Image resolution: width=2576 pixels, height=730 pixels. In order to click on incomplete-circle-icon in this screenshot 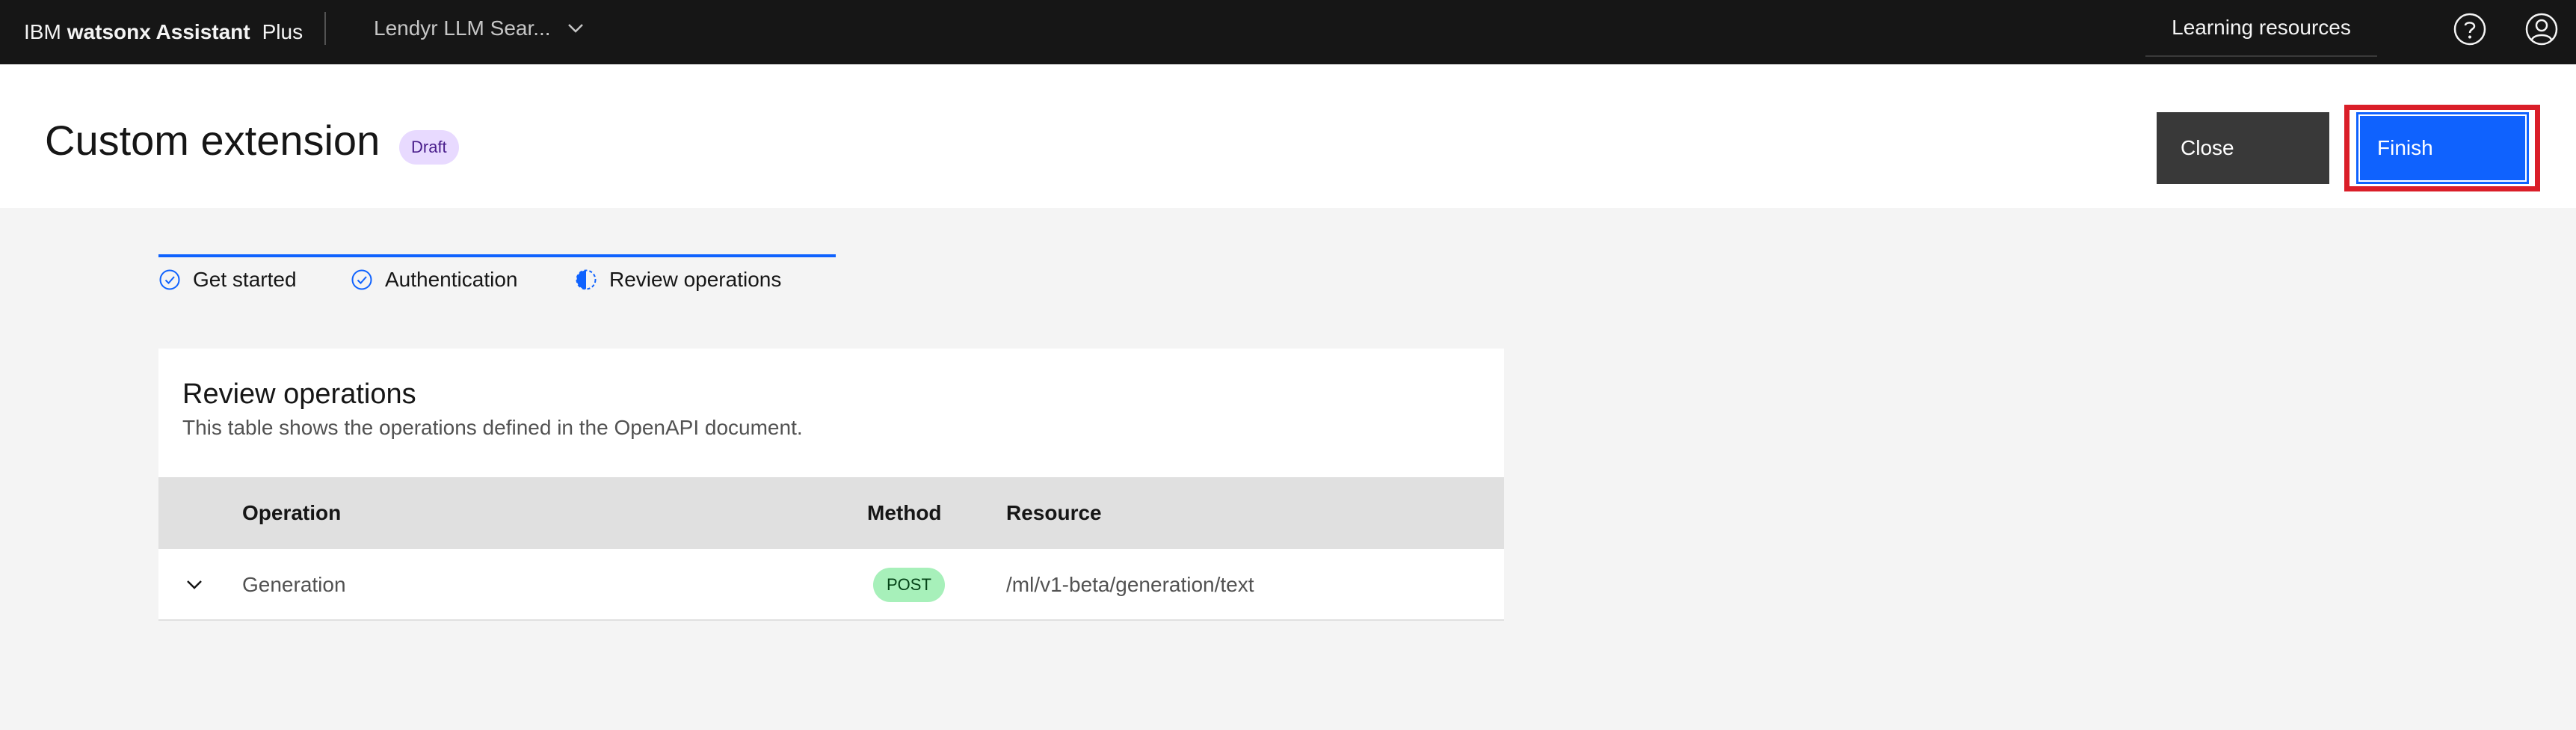, I will do `click(586, 279)`.